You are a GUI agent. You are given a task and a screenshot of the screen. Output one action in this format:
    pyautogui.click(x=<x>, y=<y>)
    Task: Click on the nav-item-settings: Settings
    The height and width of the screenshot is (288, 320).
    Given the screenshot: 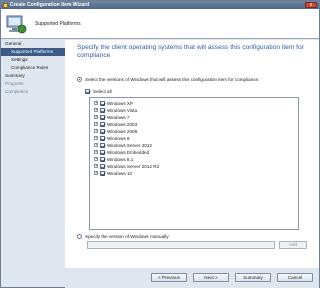 What is the action you would take?
    pyautogui.click(x=33, y=60)
    